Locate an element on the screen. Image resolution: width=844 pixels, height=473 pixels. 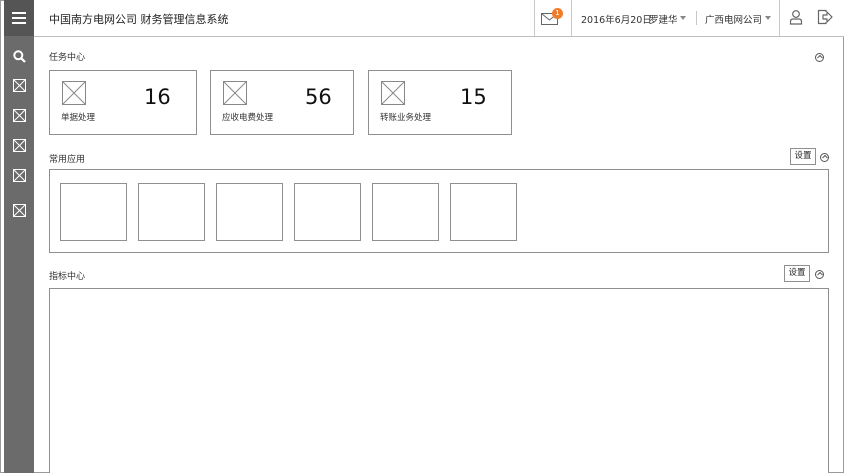
app-title: 中国南方电网公司 财务管理信息系统 is located at coordinates (139, 19).